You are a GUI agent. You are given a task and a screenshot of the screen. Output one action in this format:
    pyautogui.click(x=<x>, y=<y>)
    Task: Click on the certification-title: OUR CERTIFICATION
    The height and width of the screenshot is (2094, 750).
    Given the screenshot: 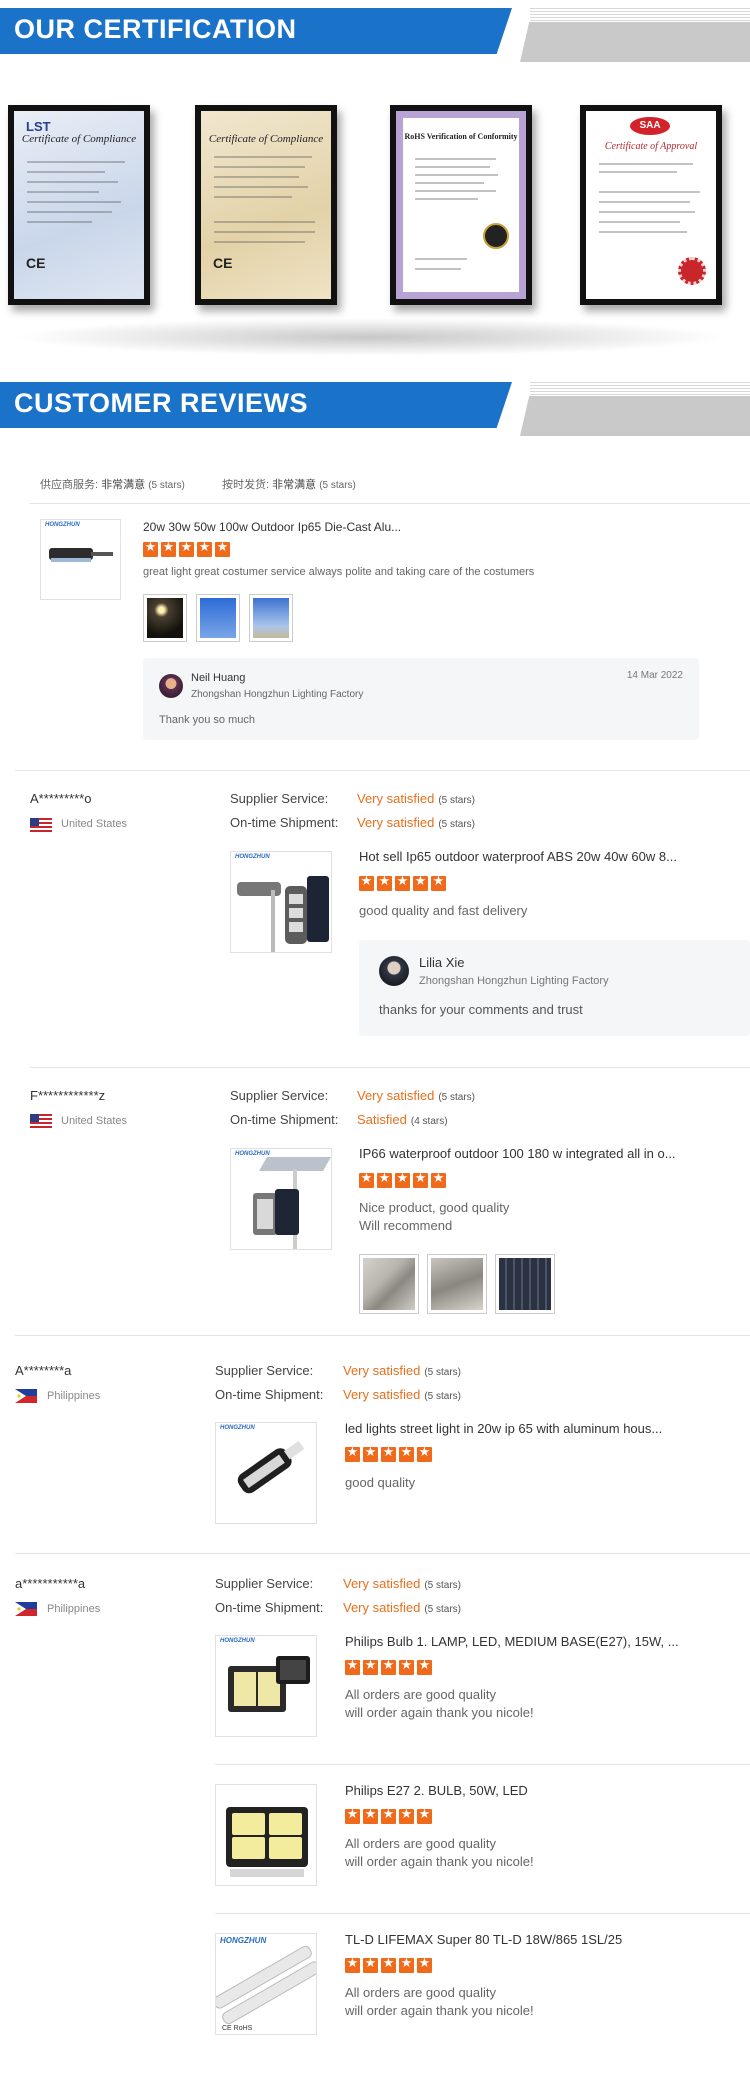 What is the action you would take?
    pyautogui.click(x=155, y=29)
    